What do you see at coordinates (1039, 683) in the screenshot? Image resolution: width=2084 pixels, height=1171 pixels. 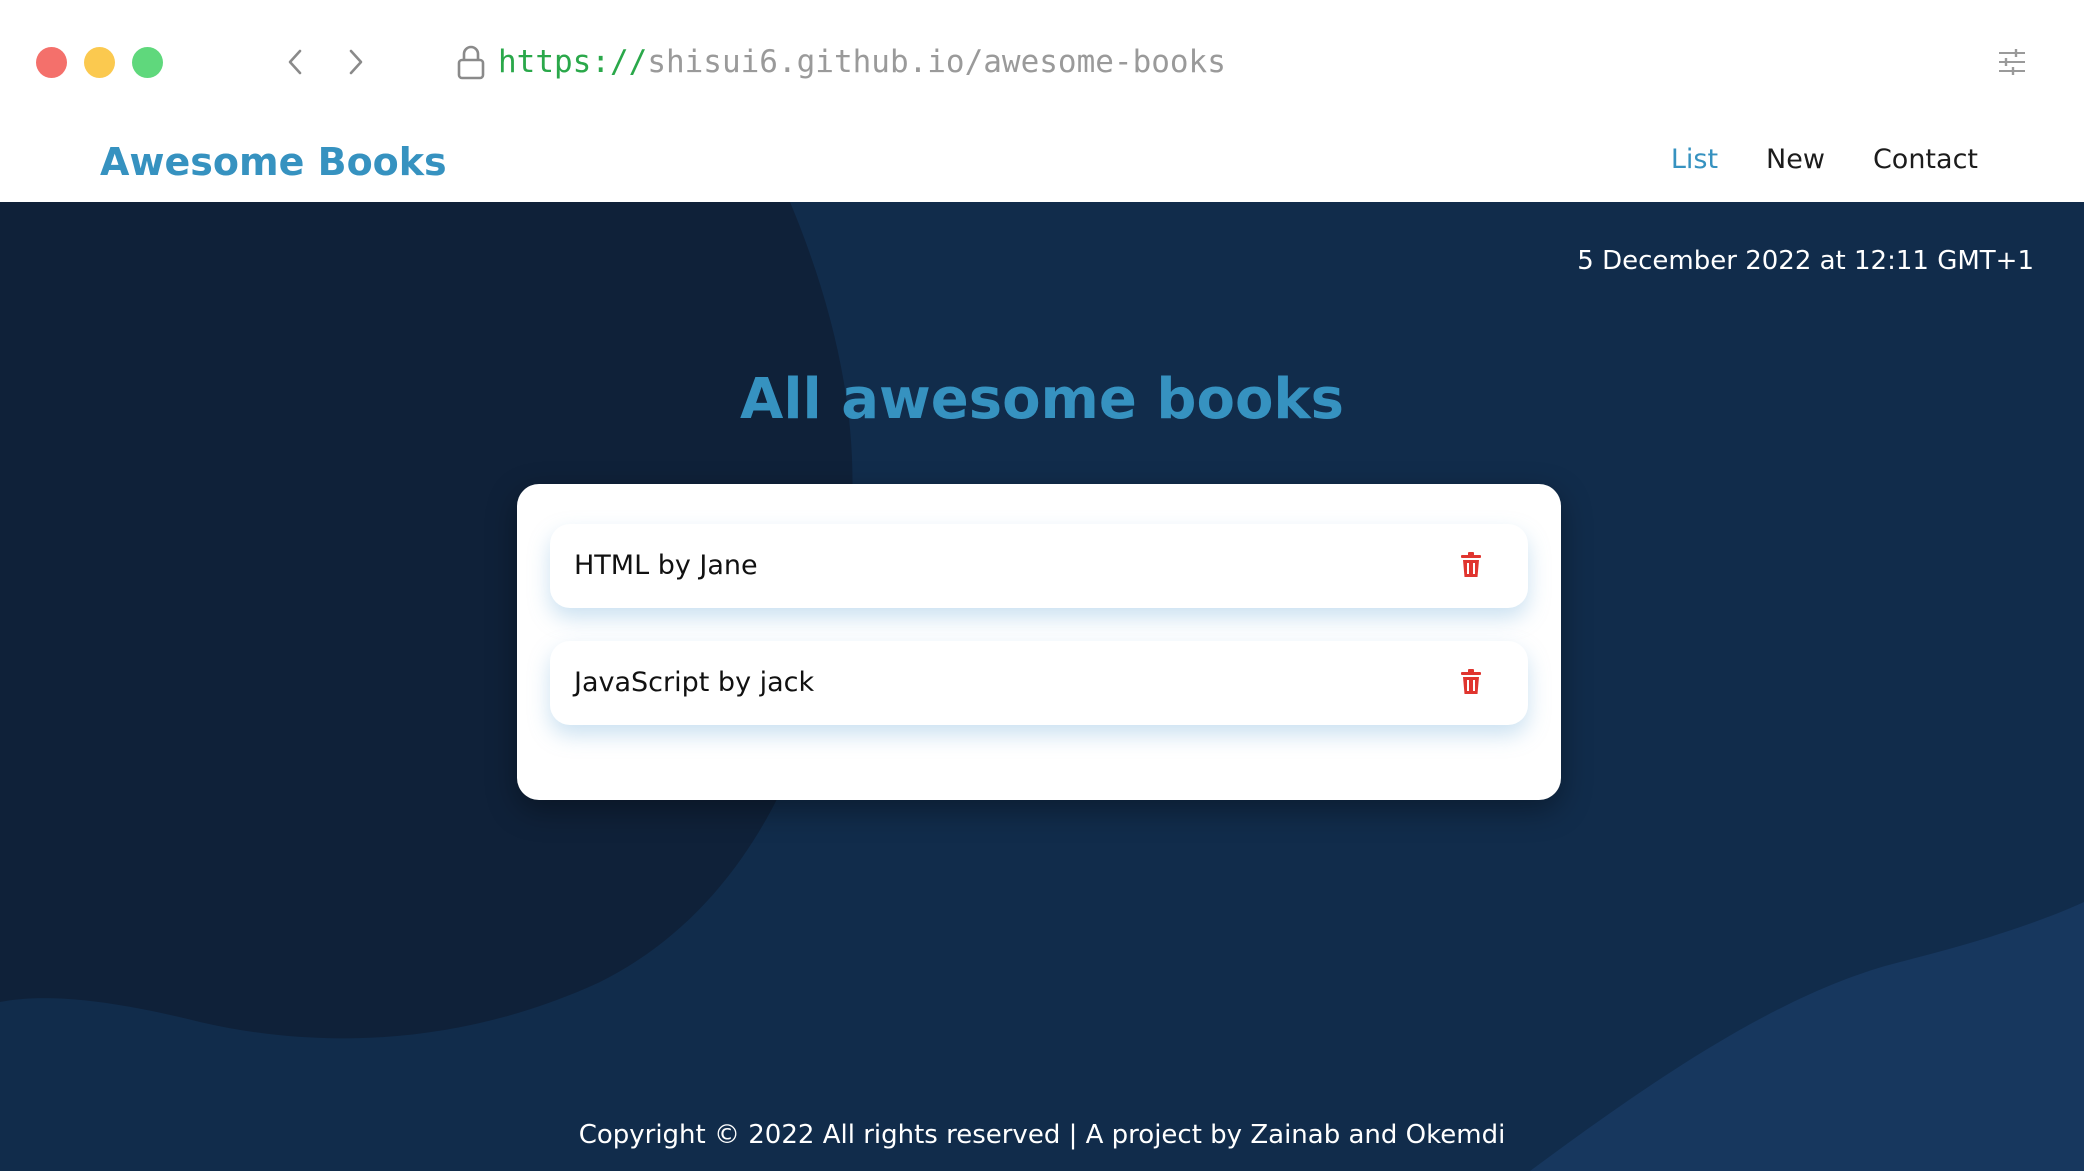 I see `book-item: JavaScript by jack` at bounding box center [1039, 683].